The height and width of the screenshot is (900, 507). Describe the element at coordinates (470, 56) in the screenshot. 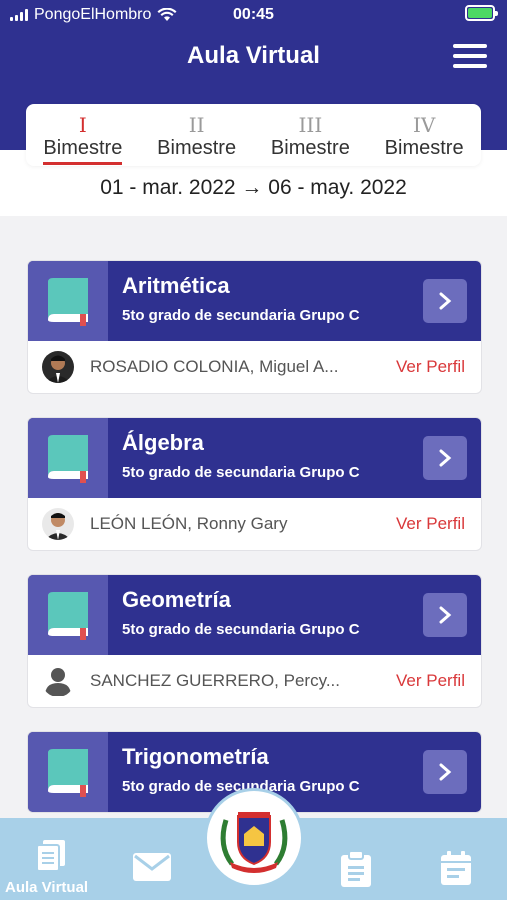

I see `hamburger-menu-icon` at that location.